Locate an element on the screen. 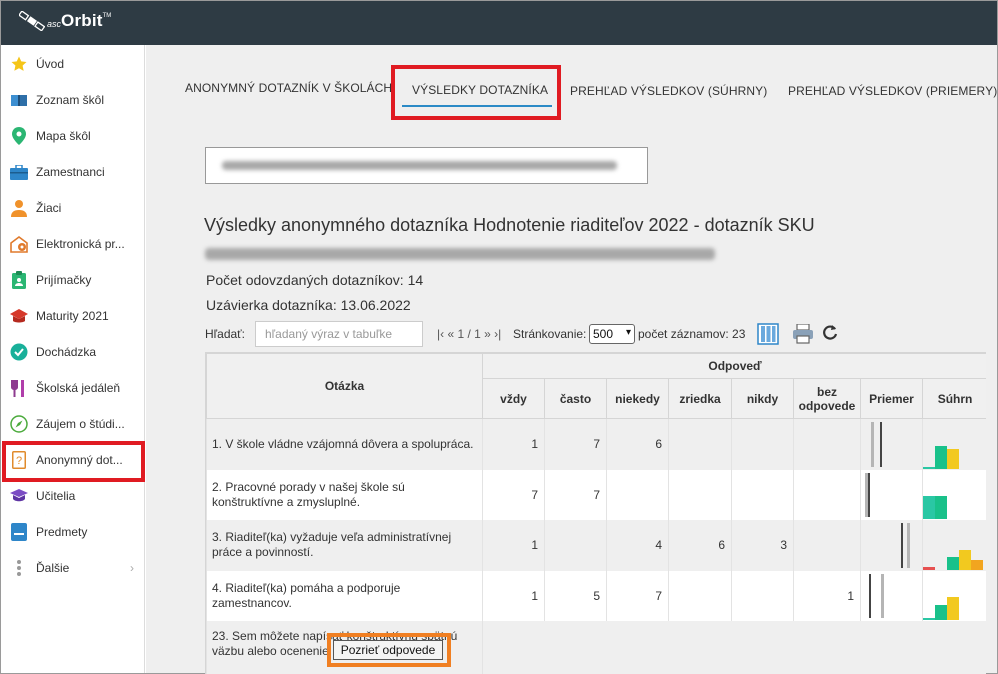 The image size is (998, 674). column-header-suhrn: Súhrn is located at coordinates (953, 398).